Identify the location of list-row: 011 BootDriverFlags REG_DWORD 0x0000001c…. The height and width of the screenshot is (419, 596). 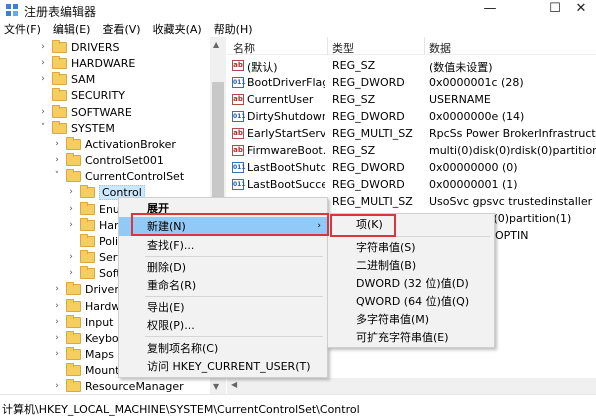
(411, 82).